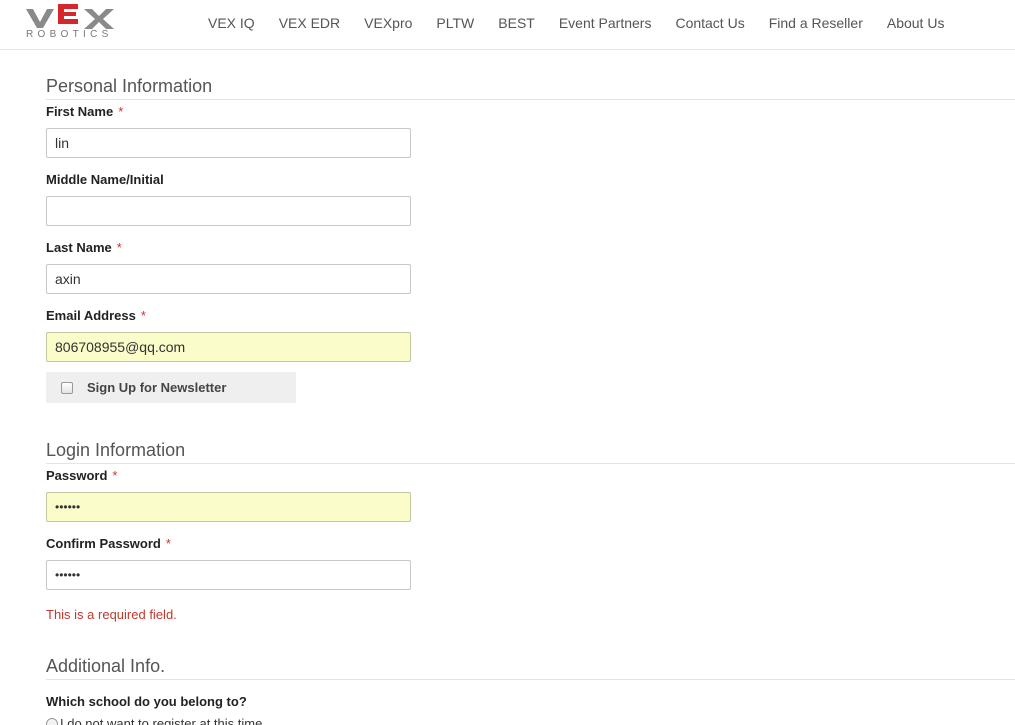  I want to click on first-name-label: First Name *, so click(84, 111).